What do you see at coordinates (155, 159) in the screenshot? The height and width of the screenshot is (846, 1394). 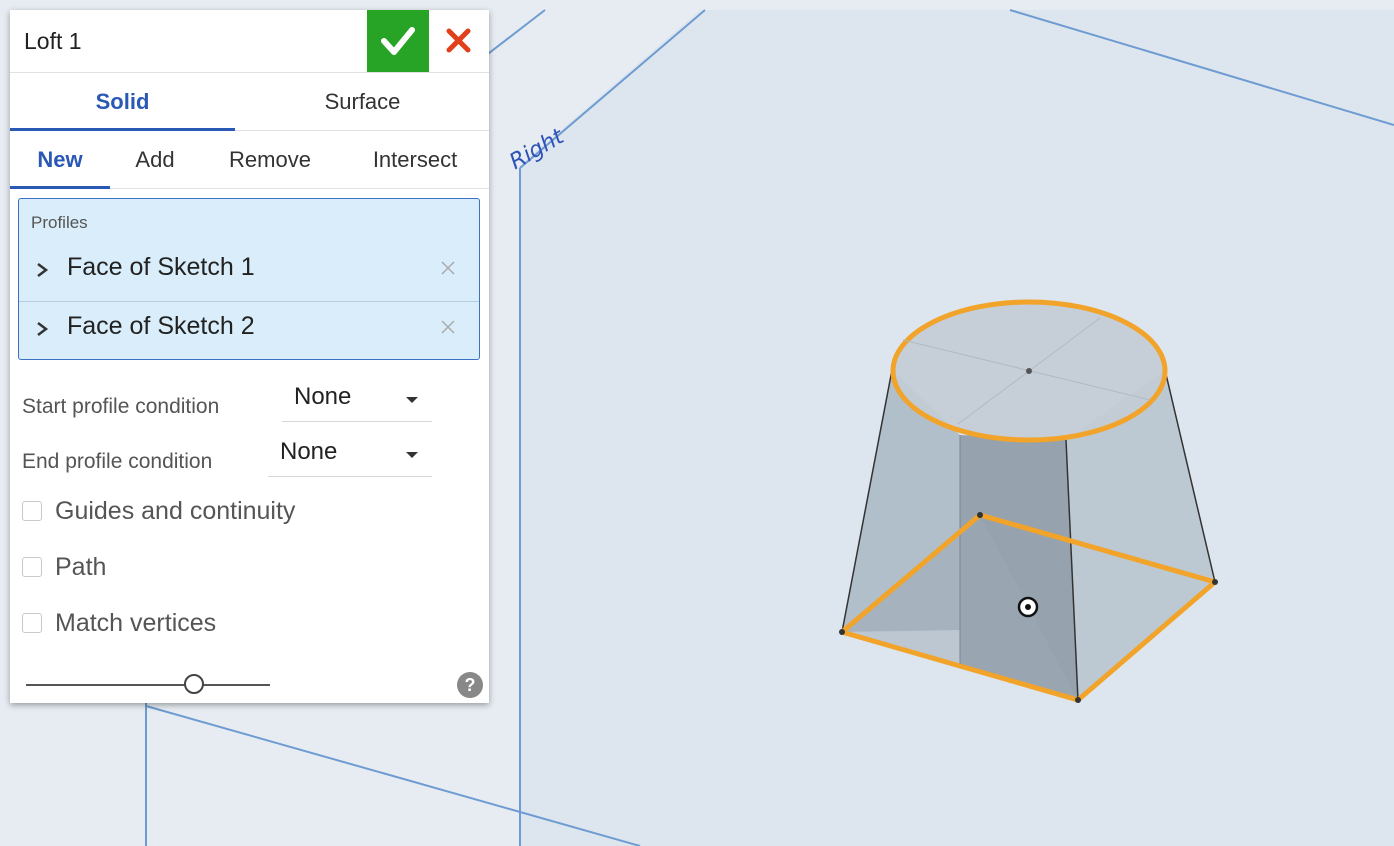 I see `tab-add: Add` at bounding box center [155, 159].